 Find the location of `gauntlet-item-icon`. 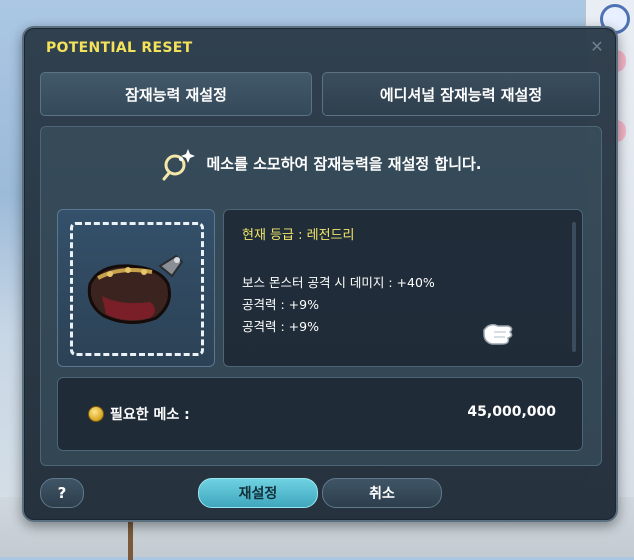

gauntlet-item-icon is located at coordinates (135, 289).